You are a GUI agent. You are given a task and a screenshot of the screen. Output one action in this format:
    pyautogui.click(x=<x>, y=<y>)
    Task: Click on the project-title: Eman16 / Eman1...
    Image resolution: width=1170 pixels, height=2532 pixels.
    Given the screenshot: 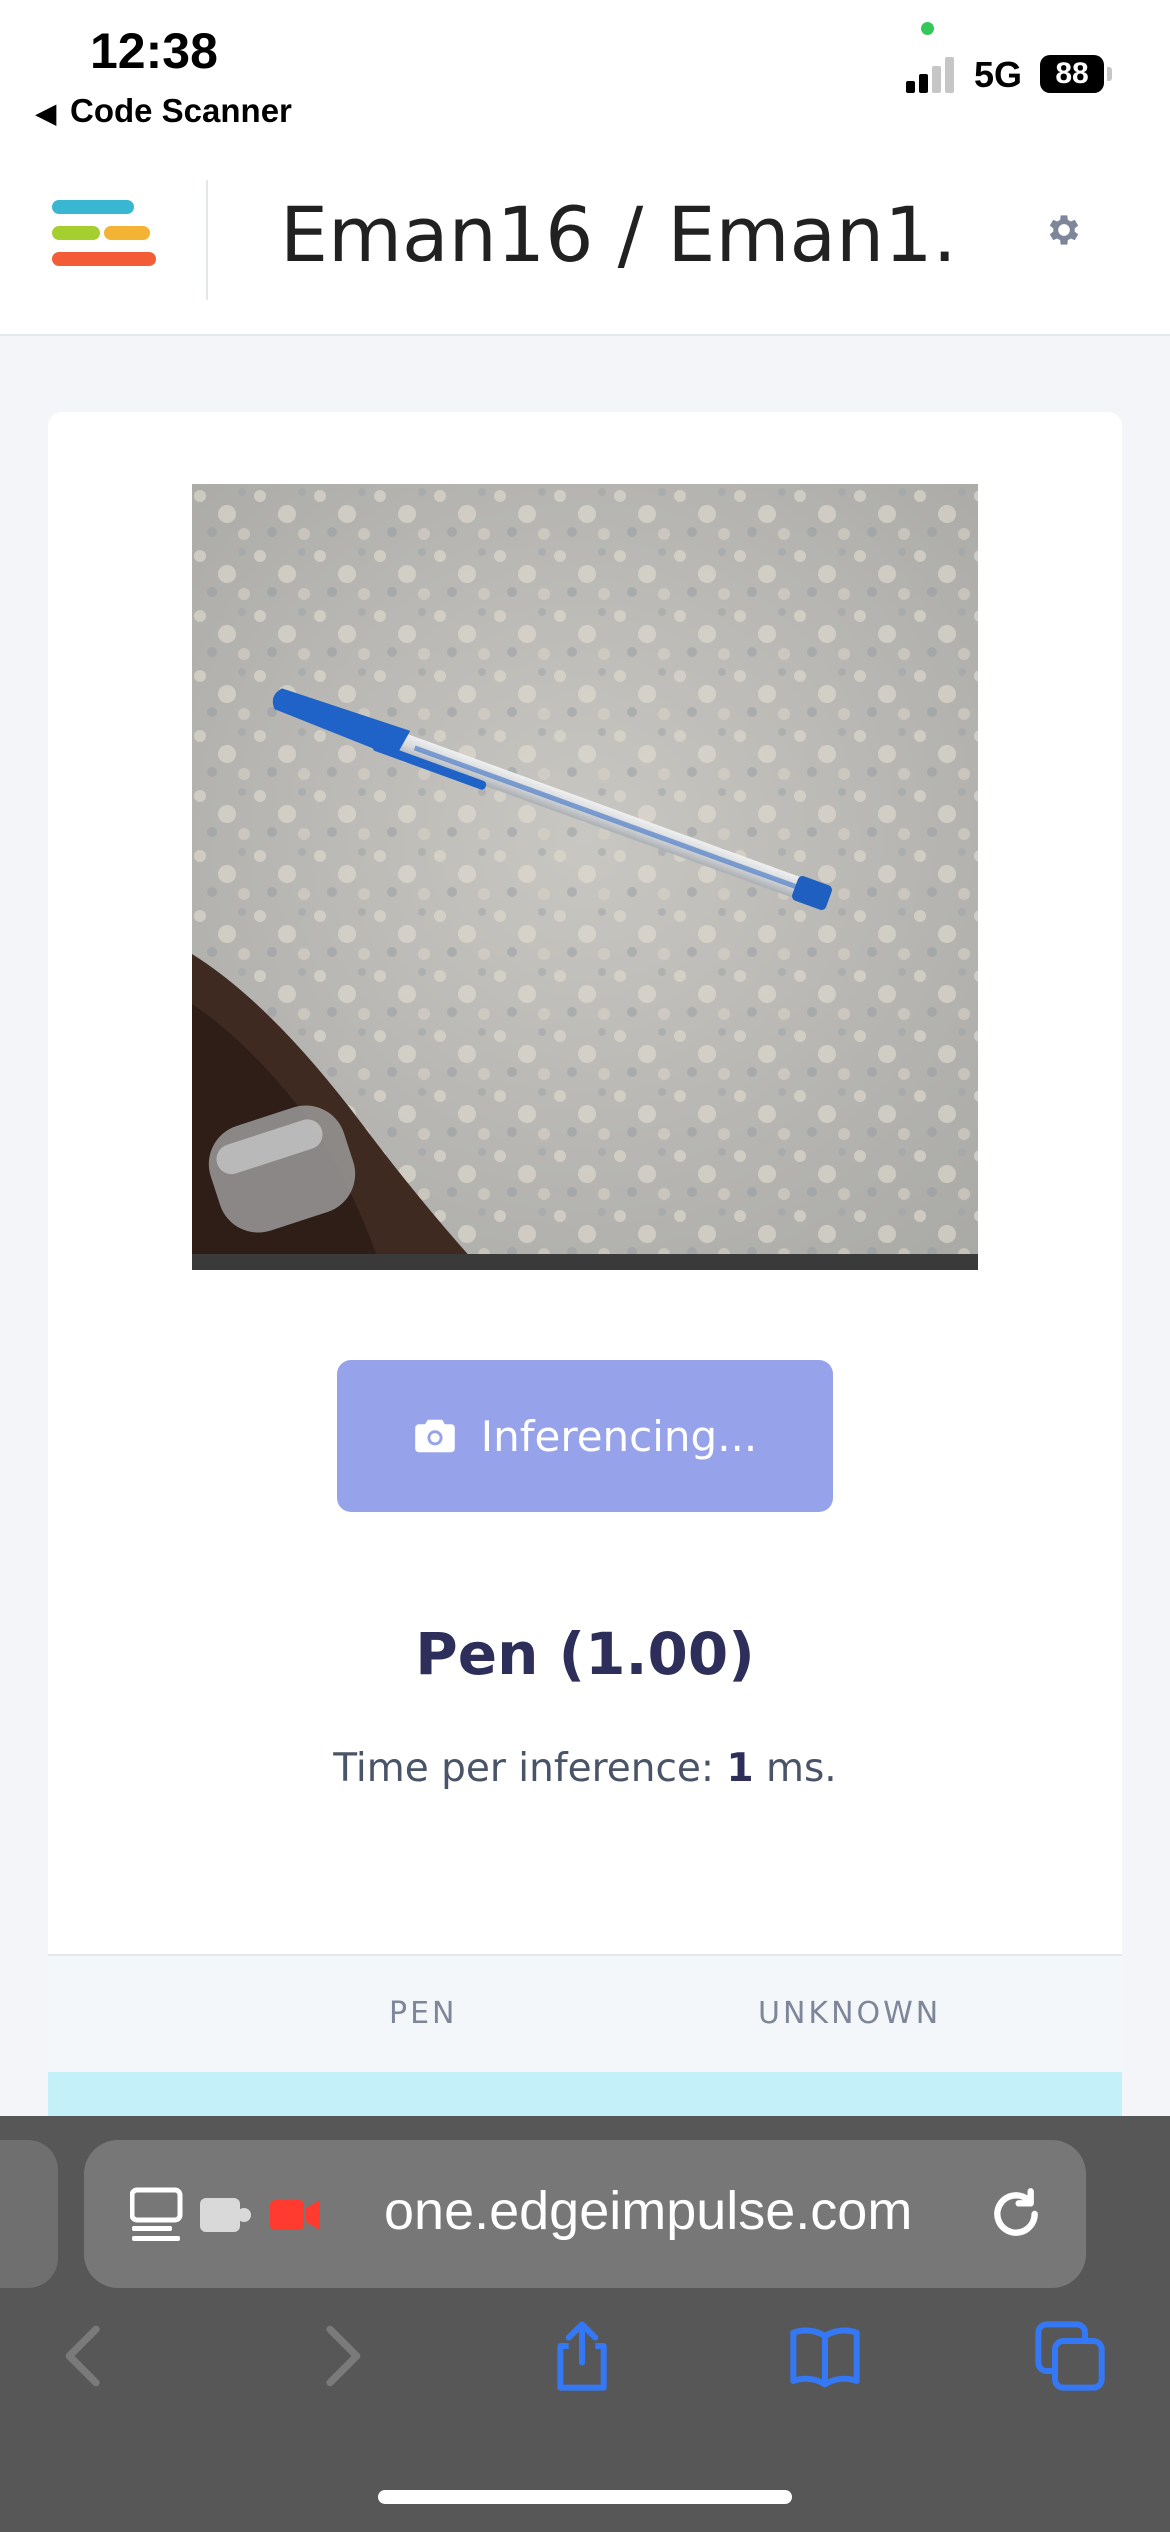 What is the action you would take?
    pyautogui.click(x=620, y=234)
    